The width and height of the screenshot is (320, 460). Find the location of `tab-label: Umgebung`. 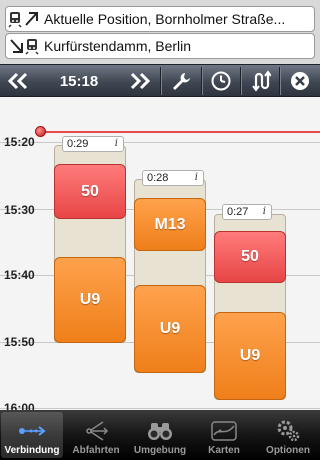

tab-label: Umgebung is located at coordinates (160, 450).